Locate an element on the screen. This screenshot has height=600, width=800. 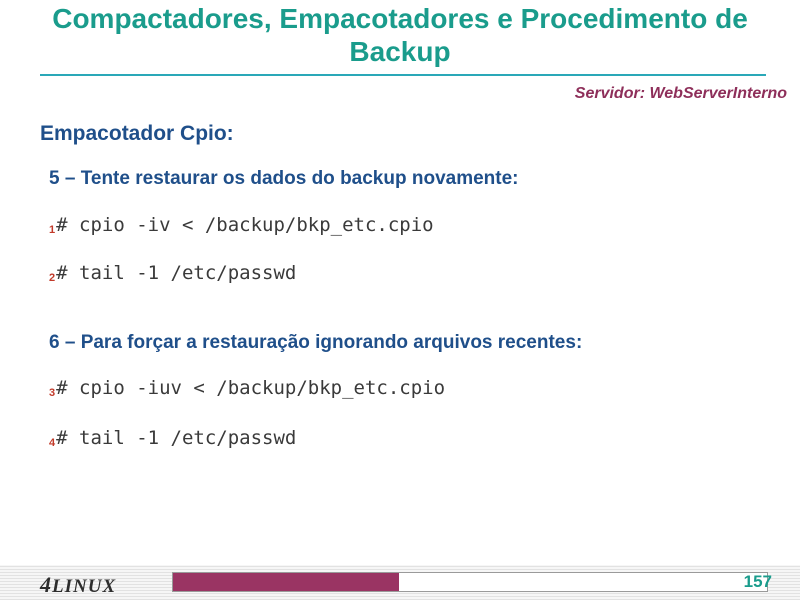
server-label: Servidor: WebServerInterno is located at coordinates (680, 93).